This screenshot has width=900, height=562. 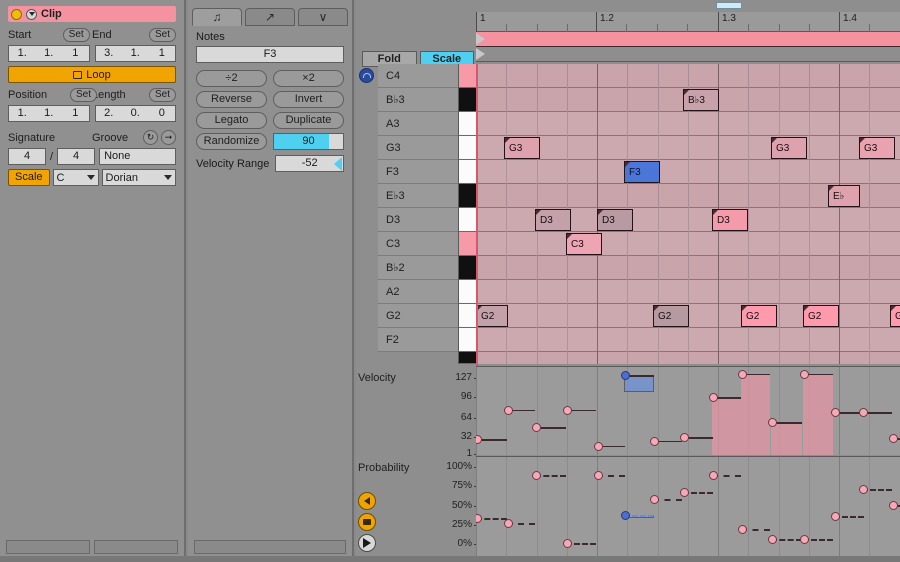 What do you see at coordinates (468, 214) in the screenshot?
I see `piano-keyboard` at bounding box center [468, 214].